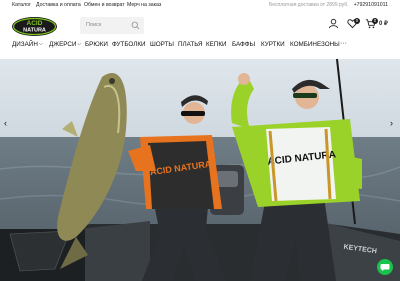 The width and height of the screenshot is (400, 281). I want to click on top-link-catalog: Каталог, so click(21, 5).